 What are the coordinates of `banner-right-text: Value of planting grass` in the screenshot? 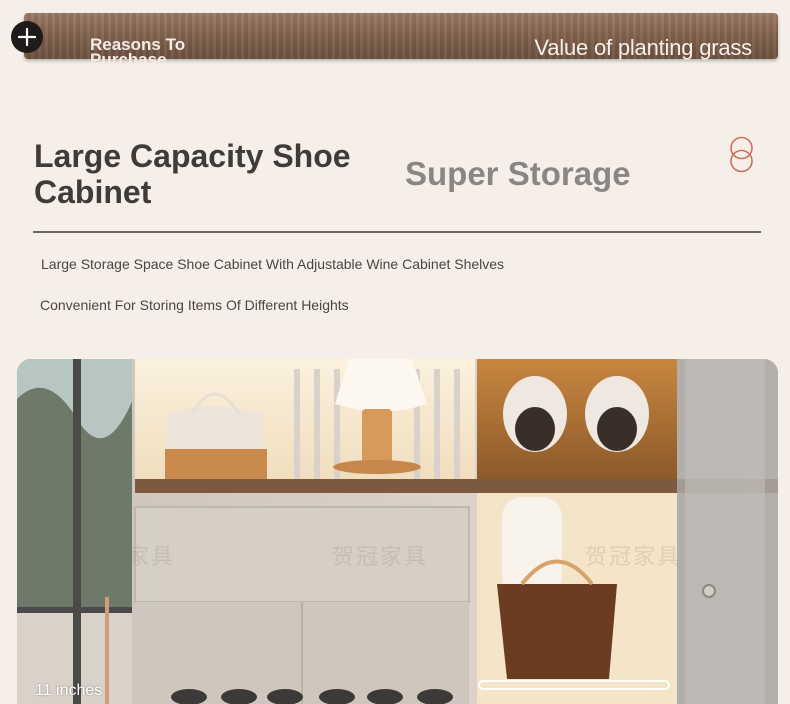 It's located at (643, 47).